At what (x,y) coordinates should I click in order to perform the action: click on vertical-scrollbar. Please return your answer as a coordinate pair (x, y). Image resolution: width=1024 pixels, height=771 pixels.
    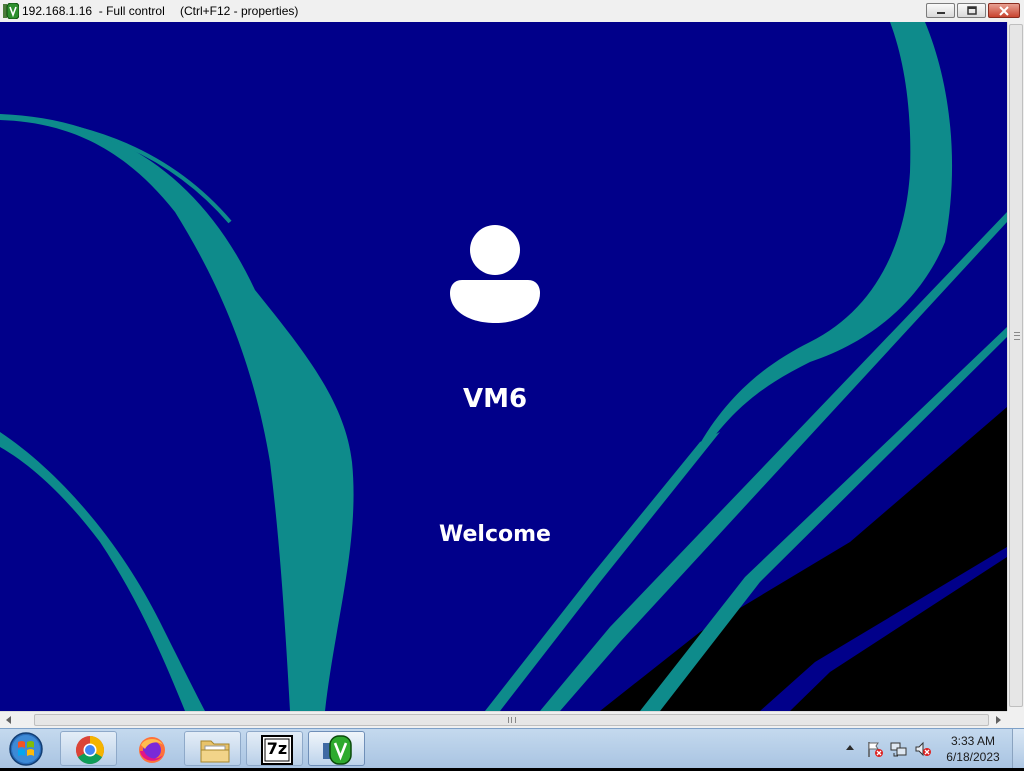
    Looking at the image, I should click on (1015, 366).